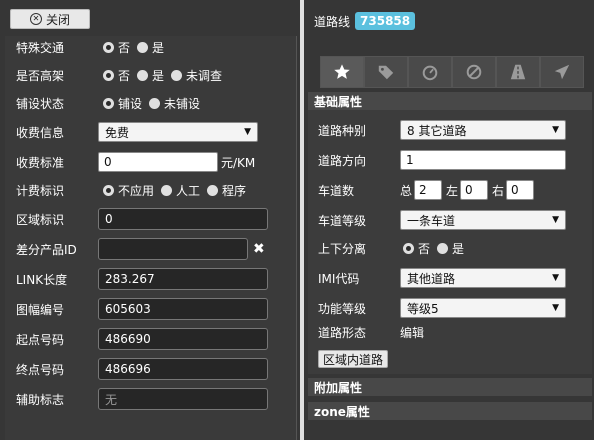 The height and width of the screenshot is (440, 594). I want to click on row-aux-flag: 辅助标志 无, so click(142, 399).